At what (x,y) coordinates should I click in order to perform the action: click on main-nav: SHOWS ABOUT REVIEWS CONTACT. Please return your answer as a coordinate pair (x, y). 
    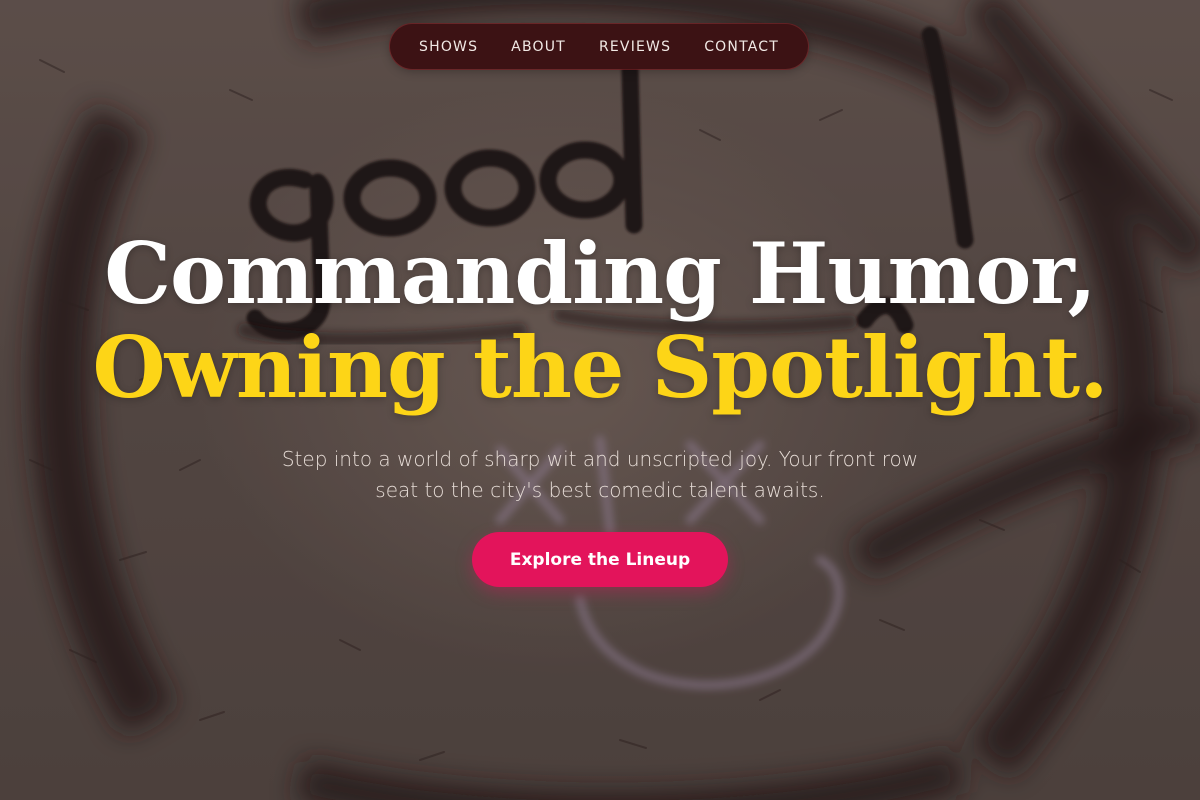
    Looking at the image, I should click on (599, 46).